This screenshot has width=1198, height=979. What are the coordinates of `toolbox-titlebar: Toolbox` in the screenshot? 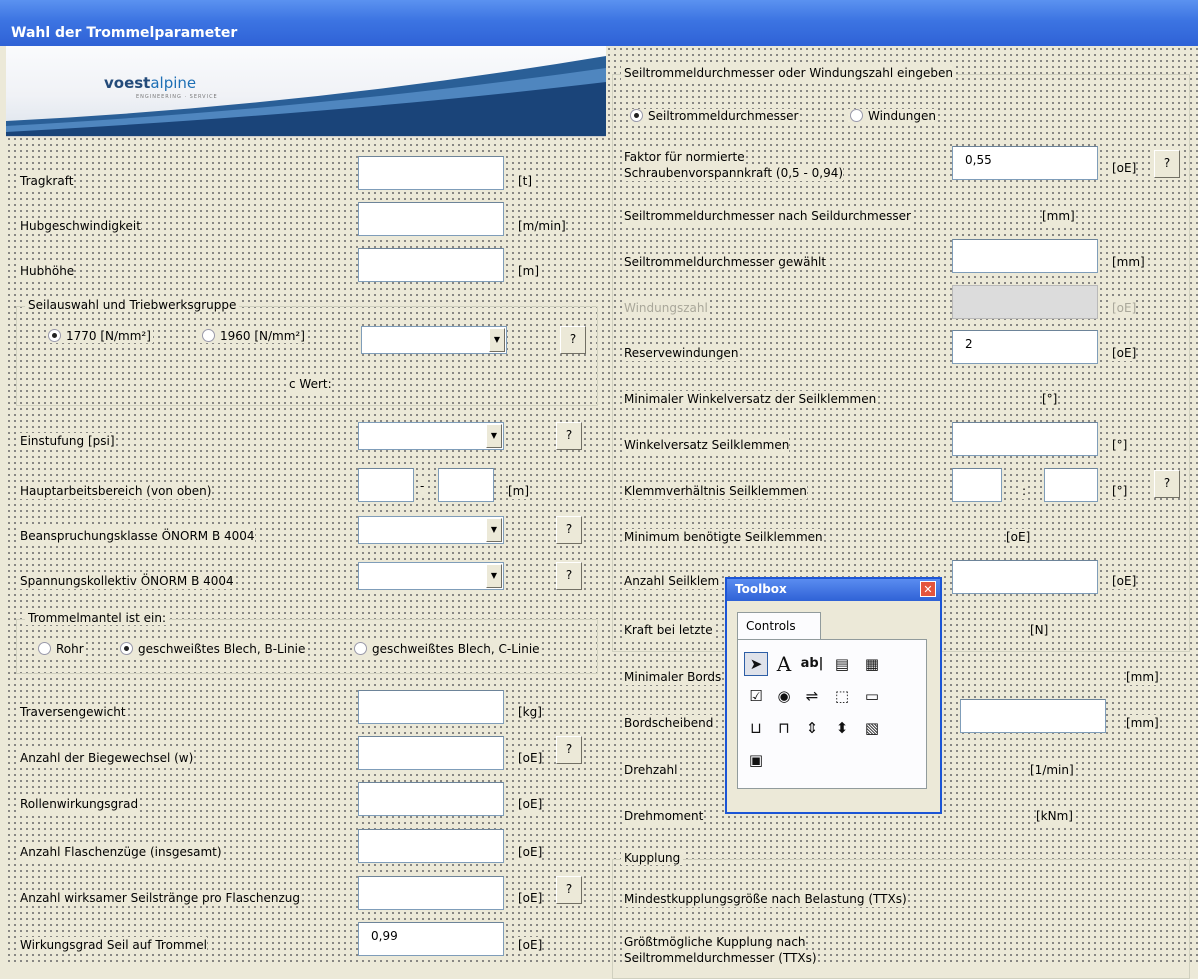 It's located at (833, 590).